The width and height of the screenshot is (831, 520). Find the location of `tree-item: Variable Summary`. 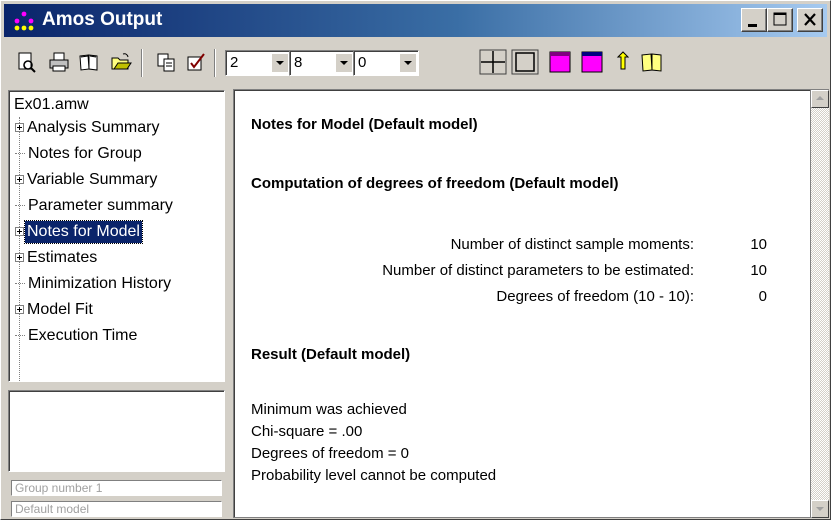

tree-item: Variable Summary is located at coordinates (87, 182).